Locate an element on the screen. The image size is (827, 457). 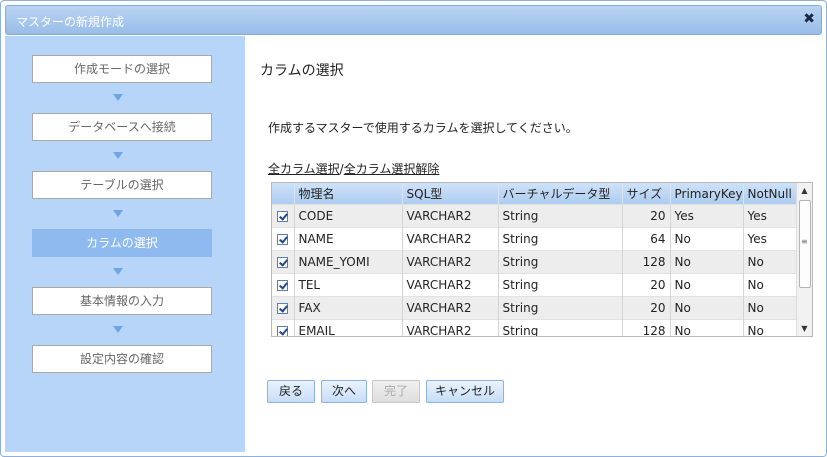
table-row: NAME VARCHAR2 String 64 No Yes is located at coordinates (534, 239).